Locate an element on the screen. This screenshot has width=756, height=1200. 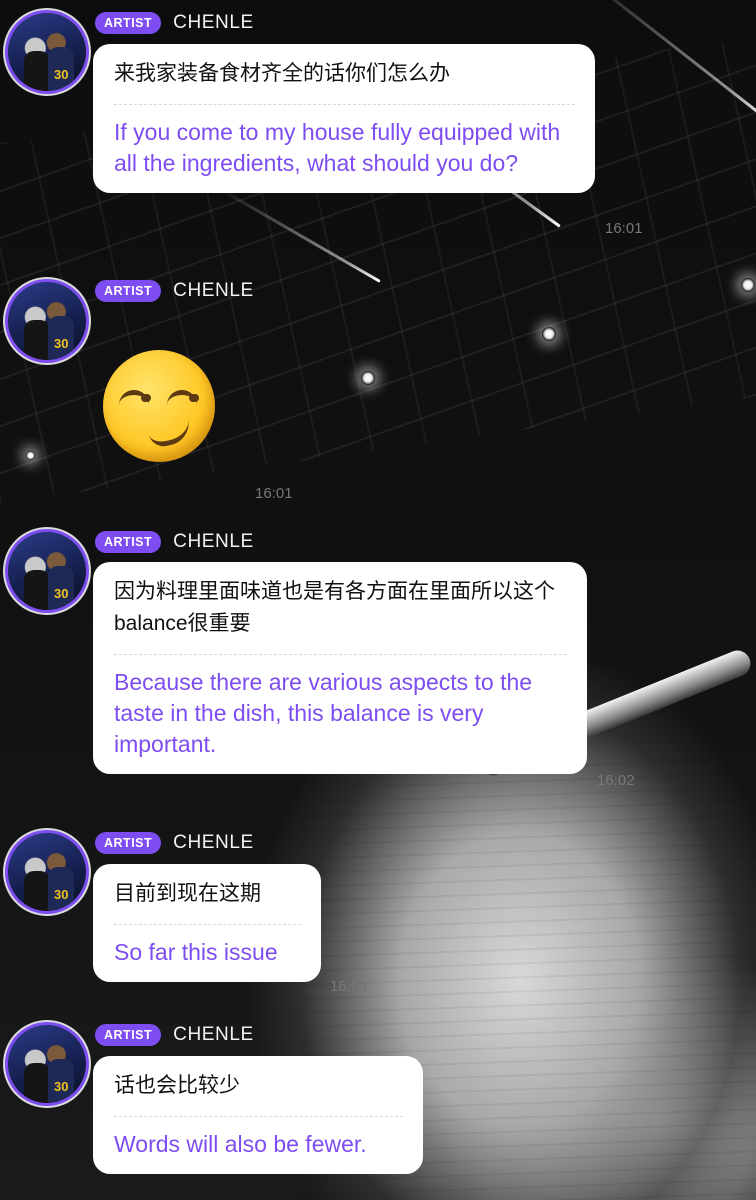
original-text: 目前到现在这期 is located at coordinates (187, 893).